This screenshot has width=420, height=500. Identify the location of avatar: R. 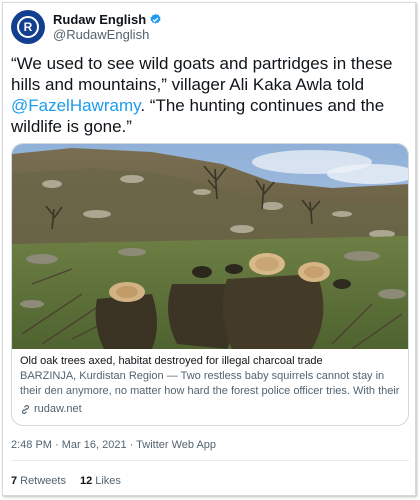
(28, 27).